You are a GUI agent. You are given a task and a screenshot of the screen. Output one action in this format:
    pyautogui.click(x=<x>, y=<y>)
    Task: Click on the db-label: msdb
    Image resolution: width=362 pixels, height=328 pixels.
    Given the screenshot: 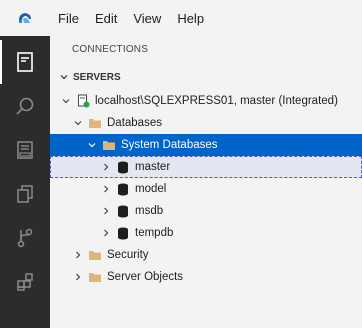 What is the action you would take?
    pyautogui.click(x=149, y=211)
    